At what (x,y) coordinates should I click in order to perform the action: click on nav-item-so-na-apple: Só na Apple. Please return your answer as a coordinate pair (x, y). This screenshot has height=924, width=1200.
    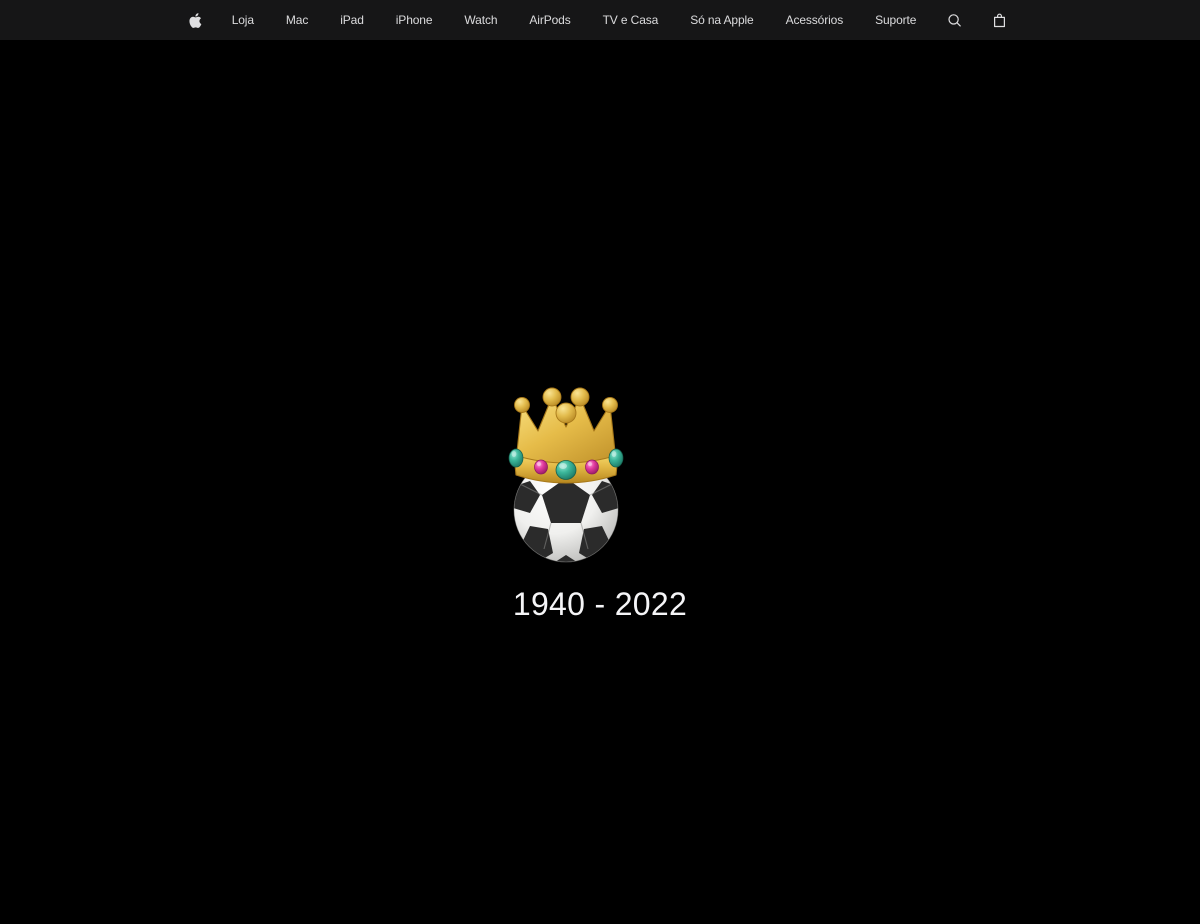
    Looking at the image, I should click on (721, 20).